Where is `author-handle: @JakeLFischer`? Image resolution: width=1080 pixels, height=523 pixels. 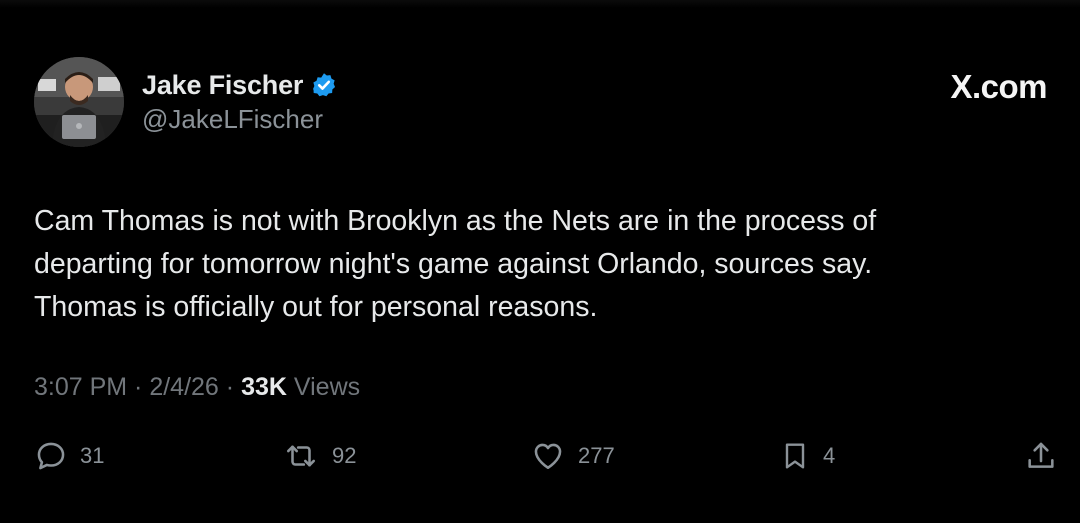 author-handle: @JakeLFischer is located at coordinates (232, 119).